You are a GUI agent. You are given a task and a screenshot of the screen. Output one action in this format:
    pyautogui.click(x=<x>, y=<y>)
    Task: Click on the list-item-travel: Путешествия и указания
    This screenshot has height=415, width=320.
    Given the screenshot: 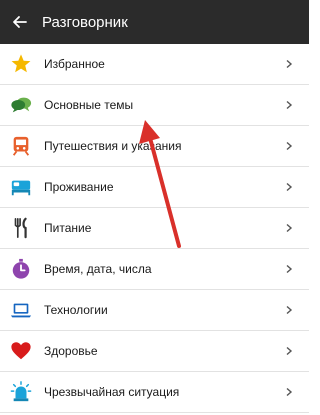 What is the action you would take?
    pyautogui.click(x=154, y=146)
    